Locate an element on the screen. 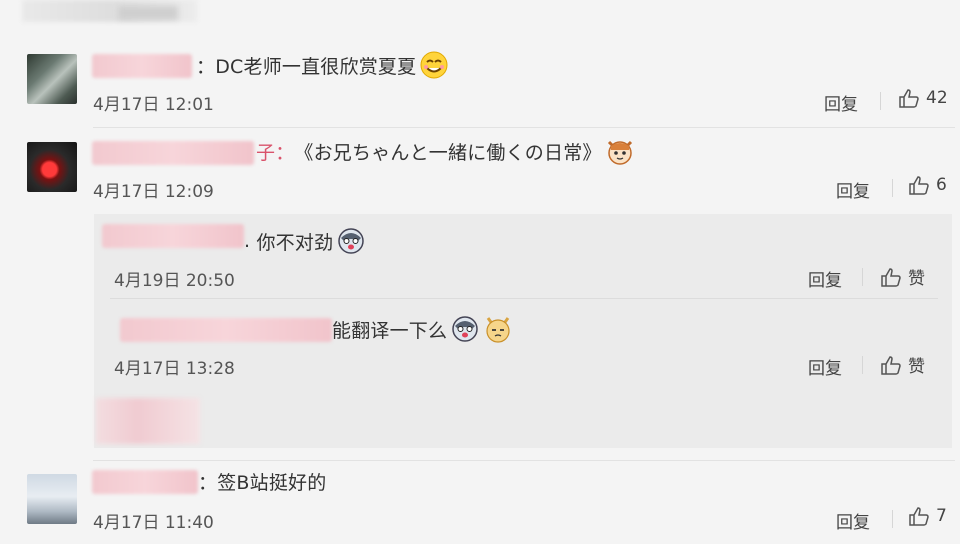  username-suffix: 子： is located at coordinates (275, 151).